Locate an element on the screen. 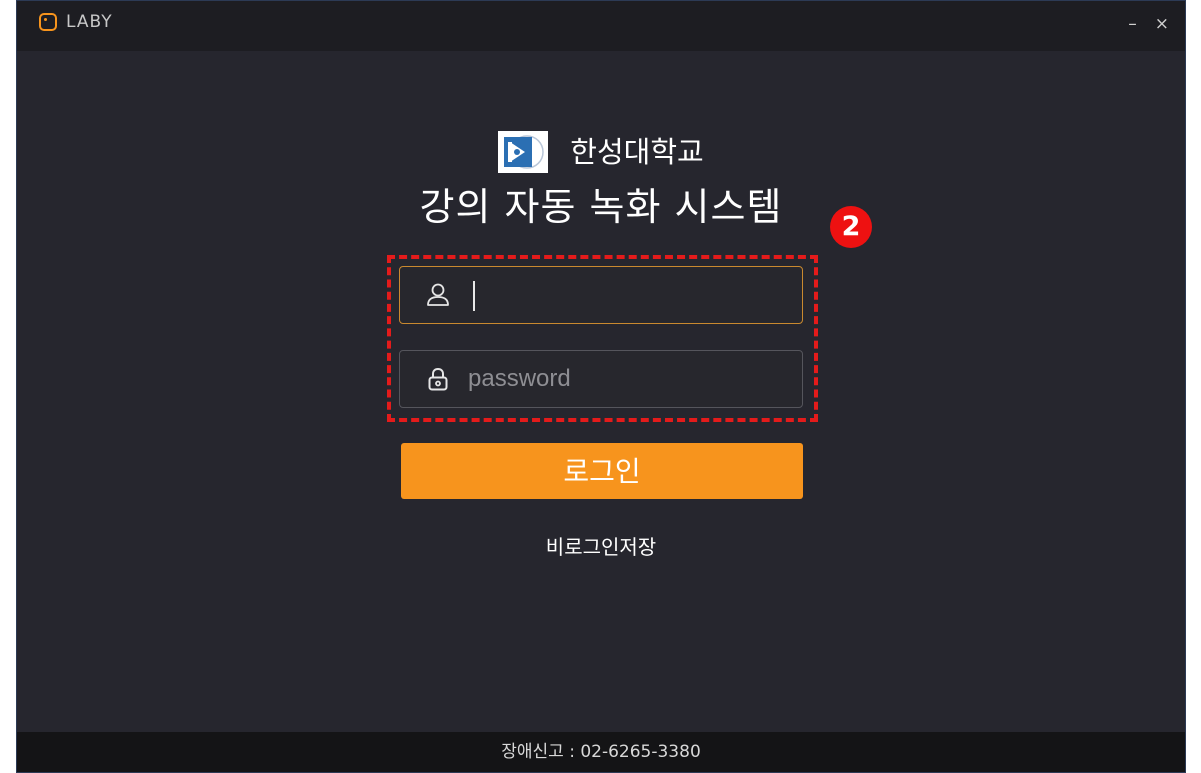  university-emblem-icon is located at coordinates (523, 152).